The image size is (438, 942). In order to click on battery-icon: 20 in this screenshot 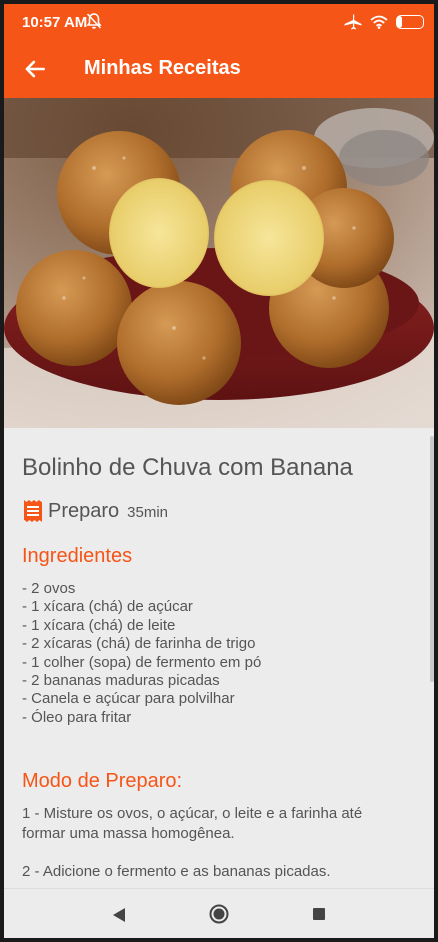, I will do `click(410, 22)`.